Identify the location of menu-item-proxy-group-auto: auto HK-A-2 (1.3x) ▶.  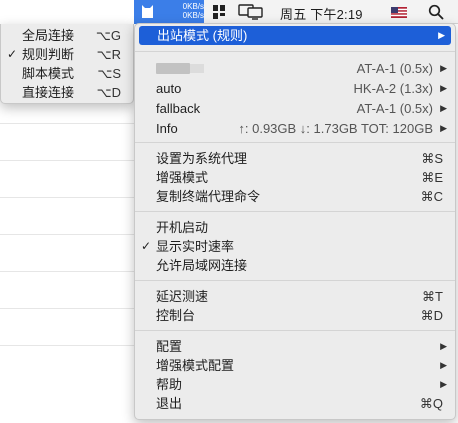
(295, 88).